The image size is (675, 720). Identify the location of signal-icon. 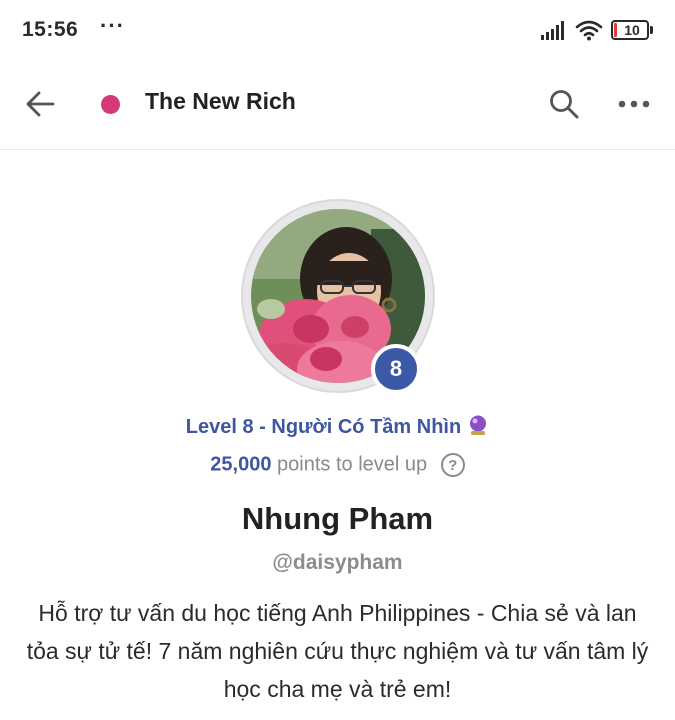
(552, 30).